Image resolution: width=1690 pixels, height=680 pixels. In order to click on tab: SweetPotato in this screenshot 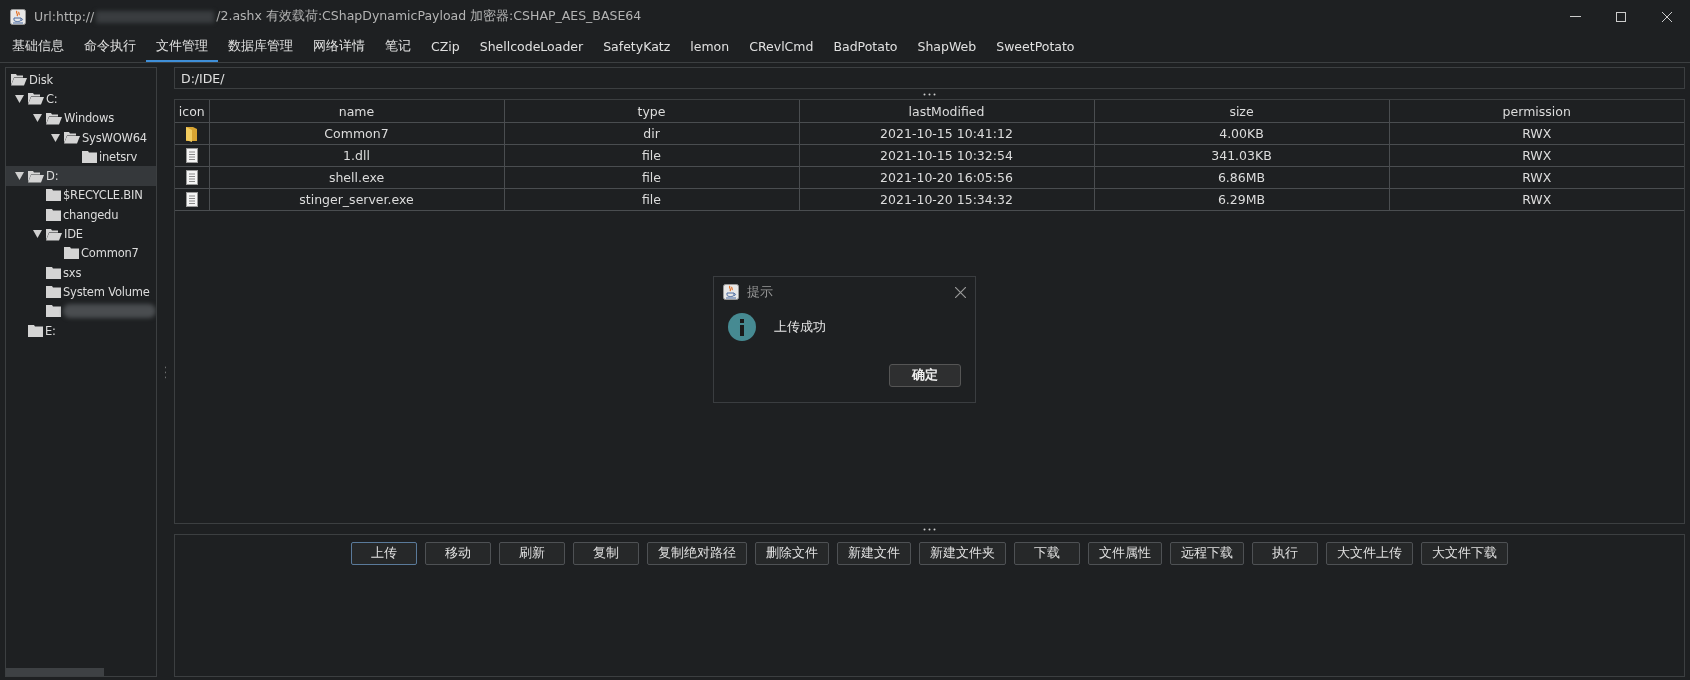, I will do `click(1035, 47)`.